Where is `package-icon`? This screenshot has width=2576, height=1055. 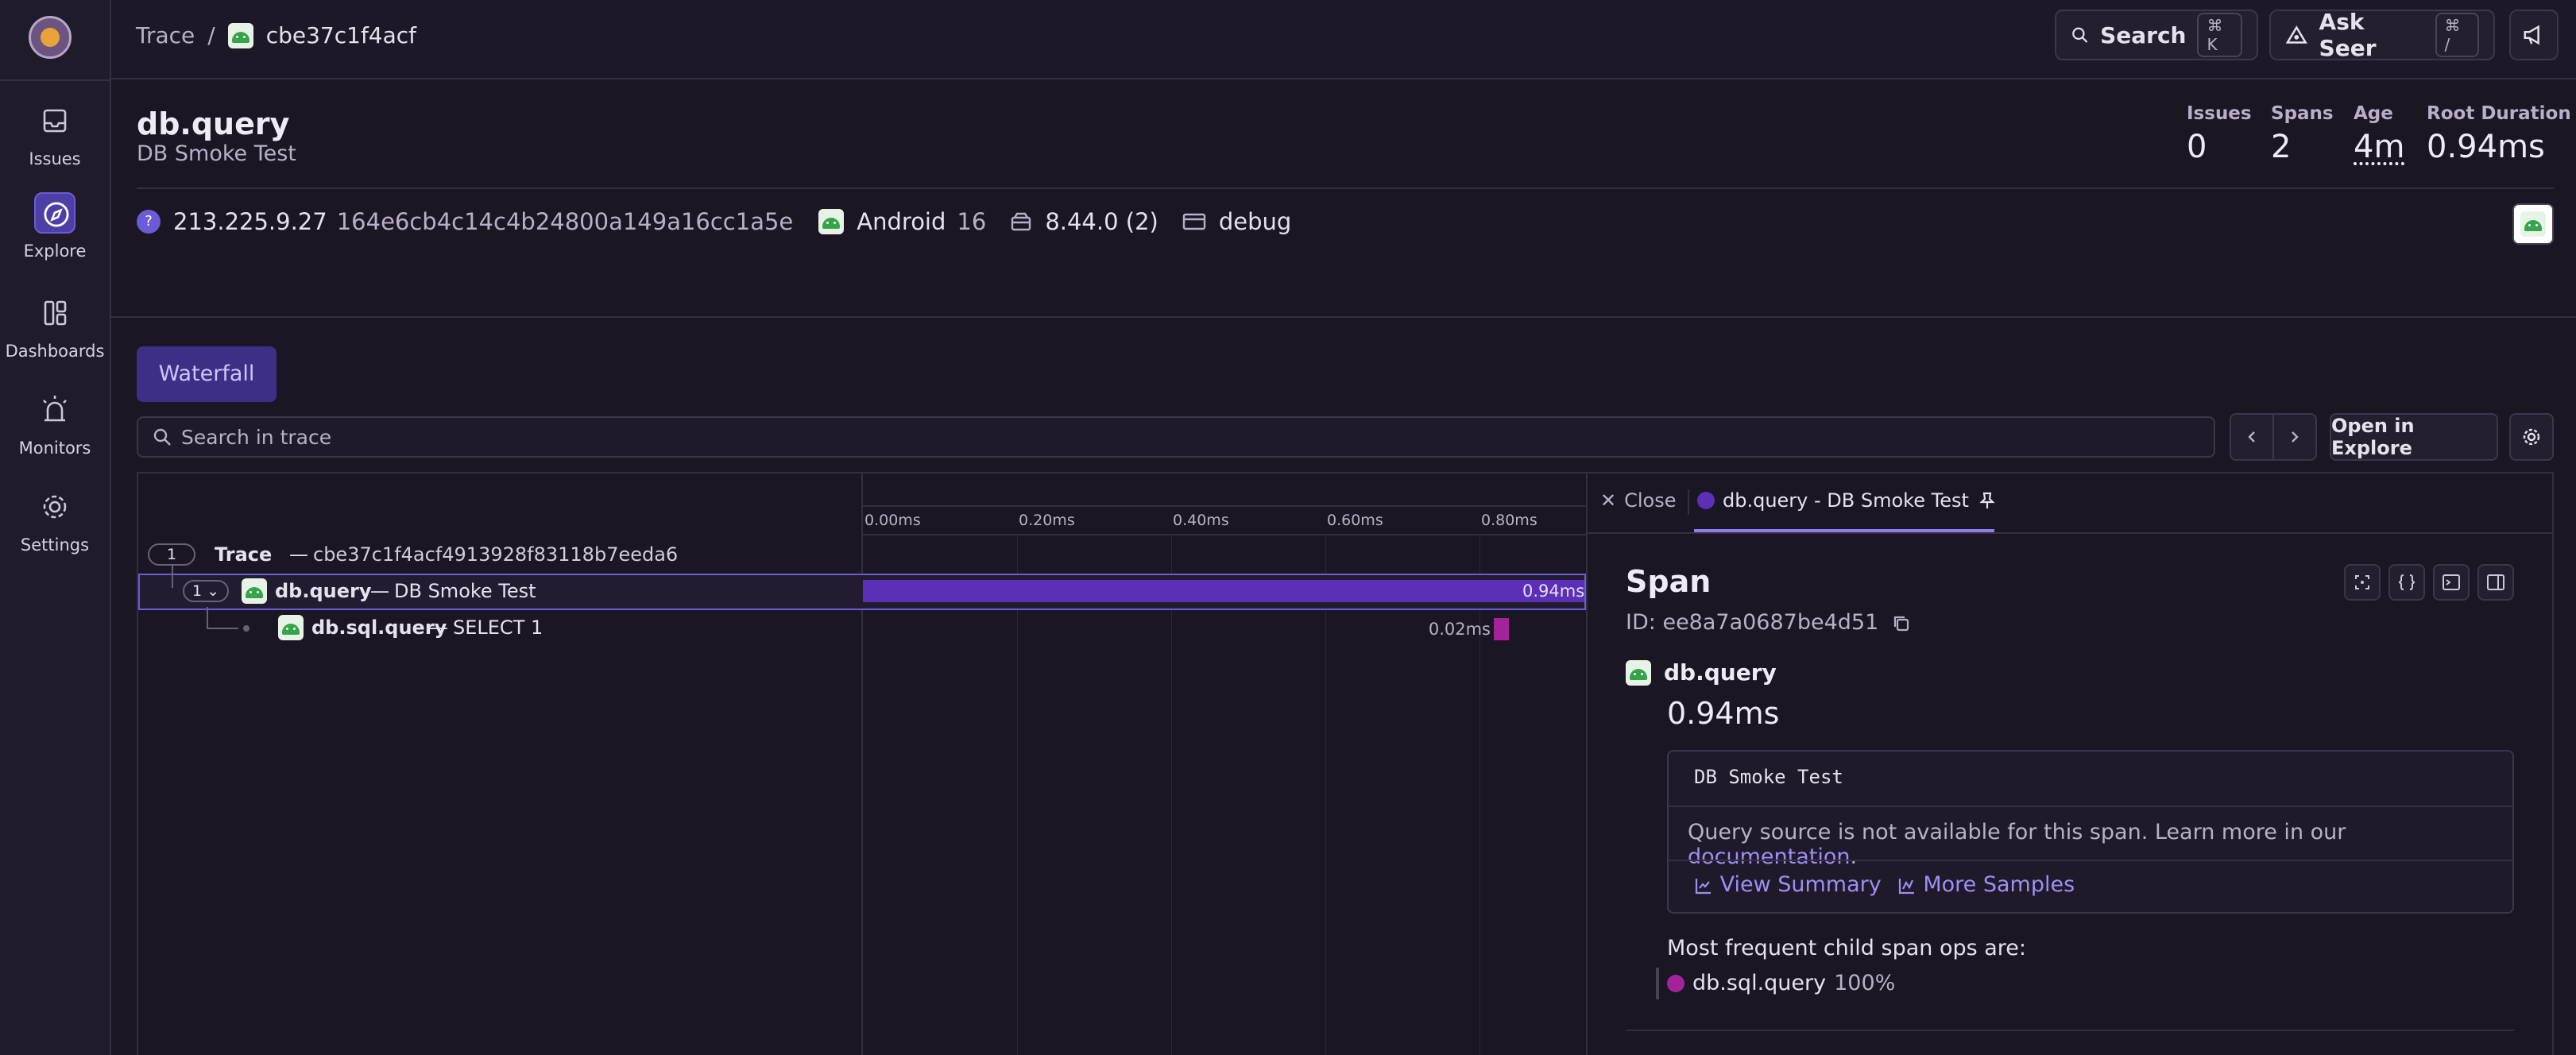 package-icon is located at coordinates (1021, 221).